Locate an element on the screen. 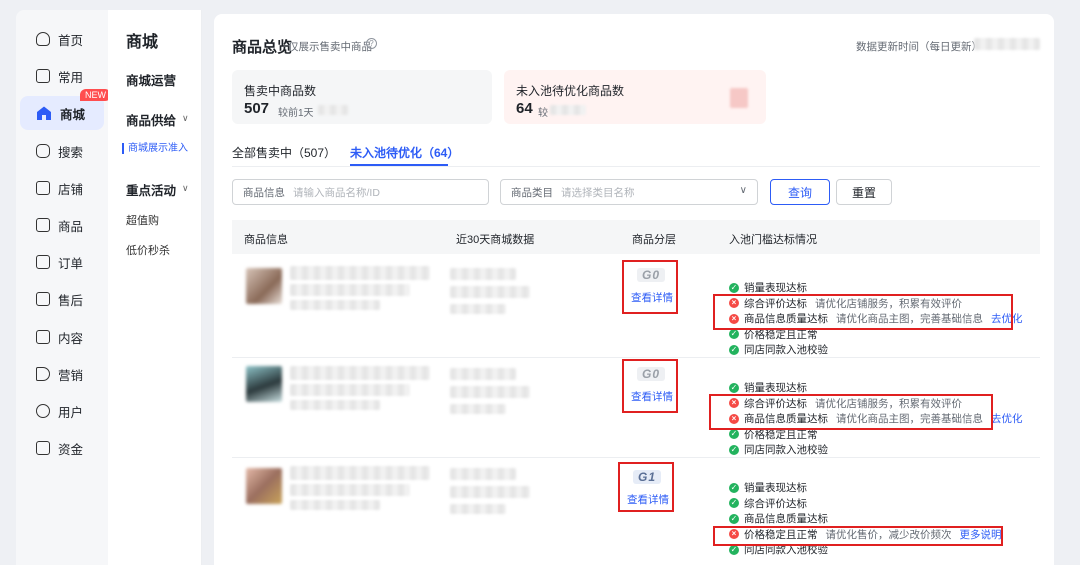 This screenshot has height=565, width=1080. new-badge: NEW is located at coordinates (95, 95).